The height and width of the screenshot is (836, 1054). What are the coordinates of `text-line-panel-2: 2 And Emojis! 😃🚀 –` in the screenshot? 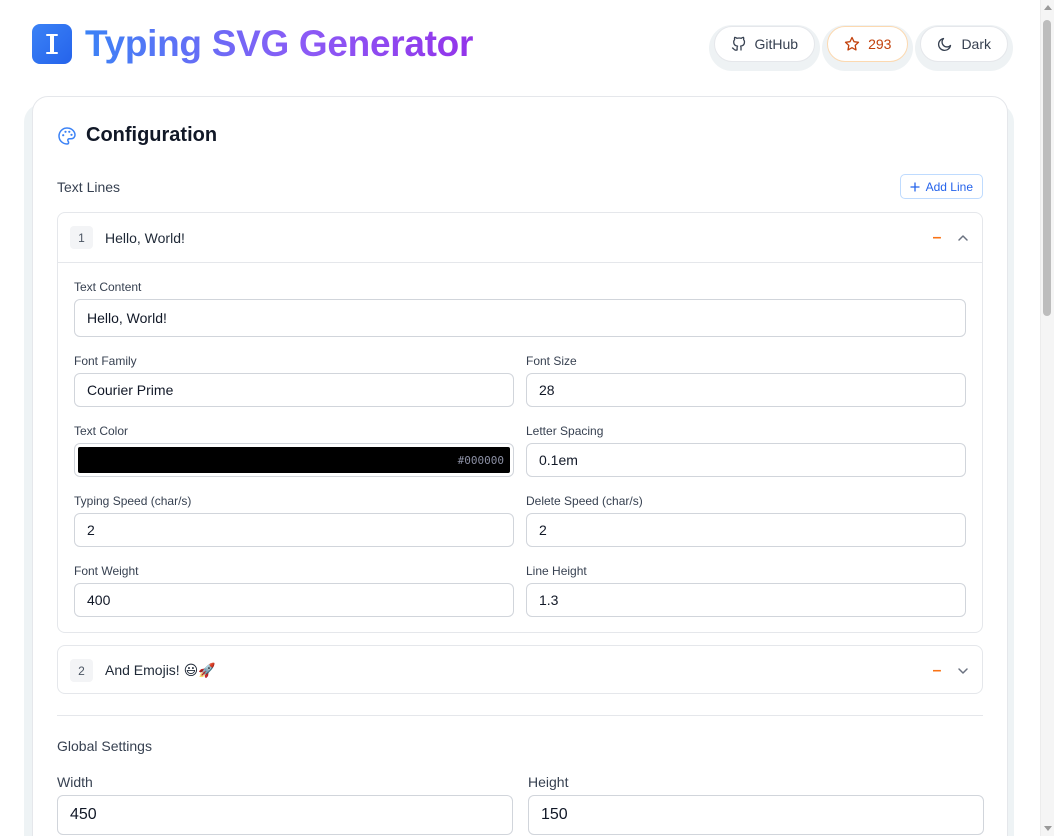 It's located at (520, 669).